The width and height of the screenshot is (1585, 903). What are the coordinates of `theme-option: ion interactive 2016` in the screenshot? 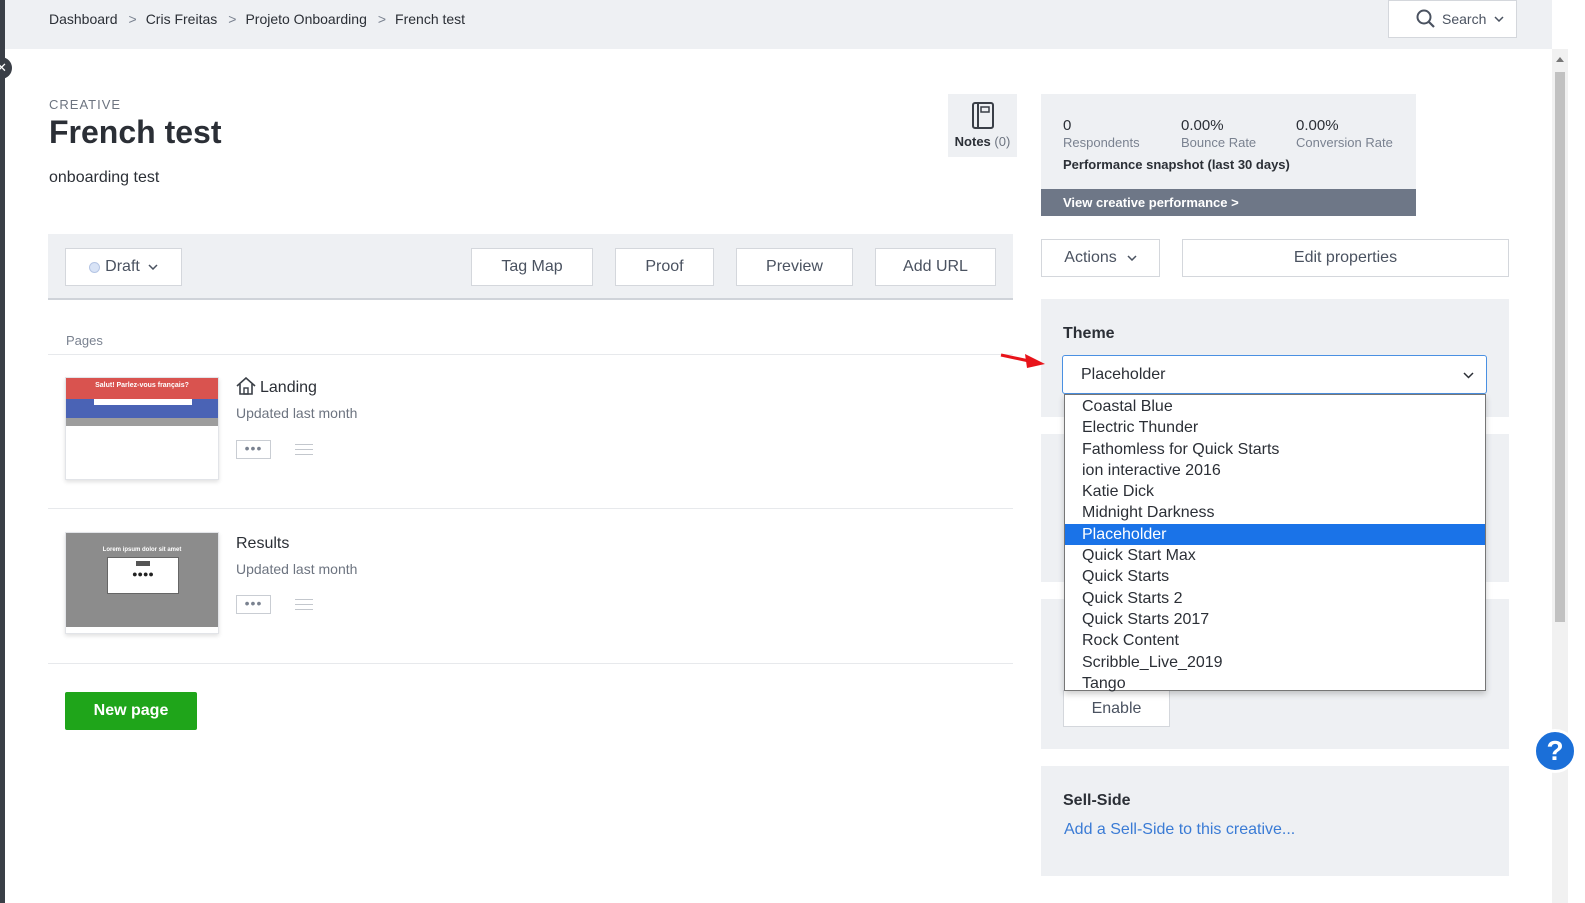 It's located at (1275, 470).